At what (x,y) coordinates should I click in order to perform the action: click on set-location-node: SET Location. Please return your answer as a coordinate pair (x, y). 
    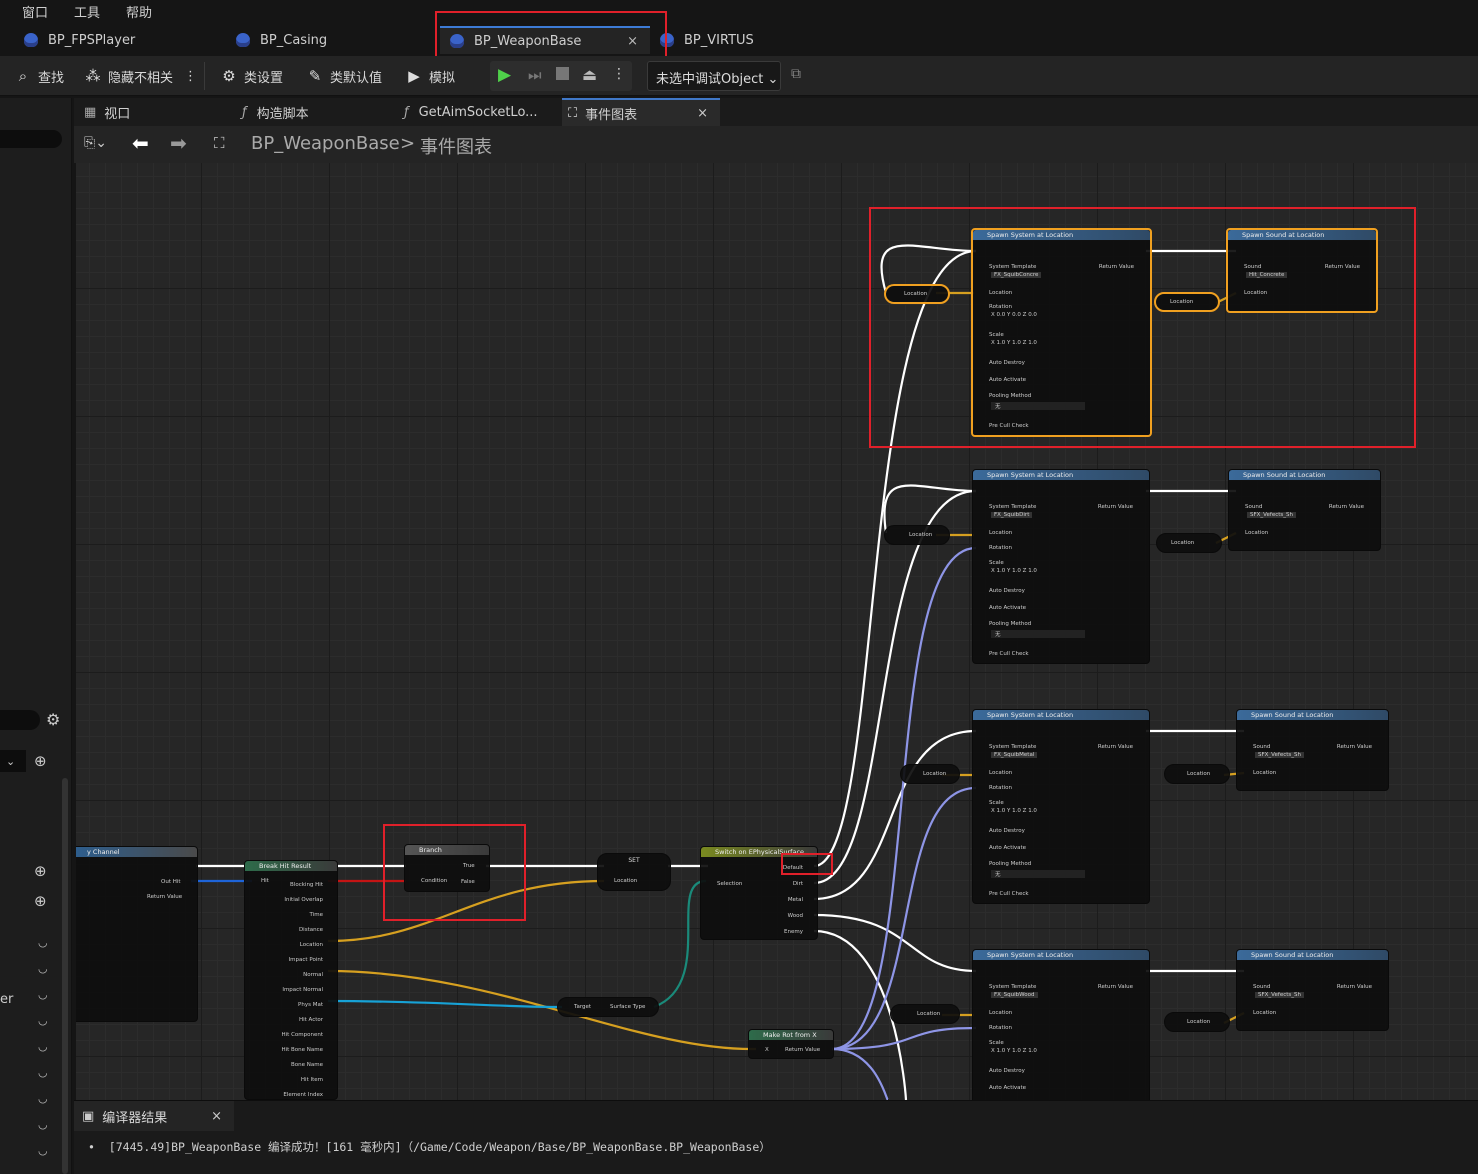
    Looking at the image, I should click on (634, 872).